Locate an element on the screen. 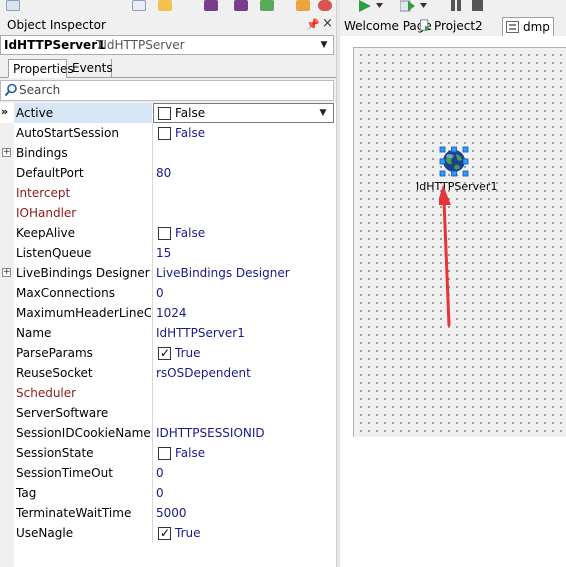  remove-file-icon is located at coordinates (325, 5).